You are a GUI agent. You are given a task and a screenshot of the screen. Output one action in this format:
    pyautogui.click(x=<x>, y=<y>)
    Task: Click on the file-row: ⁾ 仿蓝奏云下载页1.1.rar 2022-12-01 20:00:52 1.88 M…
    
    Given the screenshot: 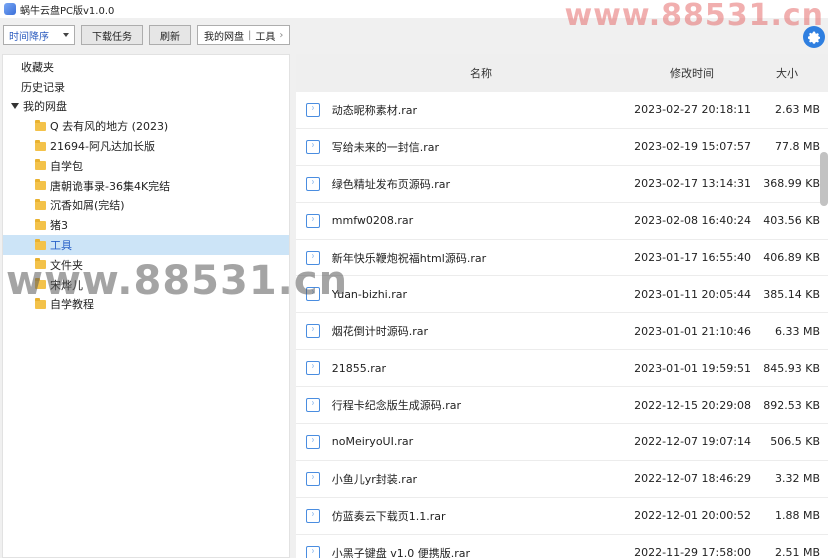 What is the action you would take?
    pyautogui.click(x=562, y=516)
    